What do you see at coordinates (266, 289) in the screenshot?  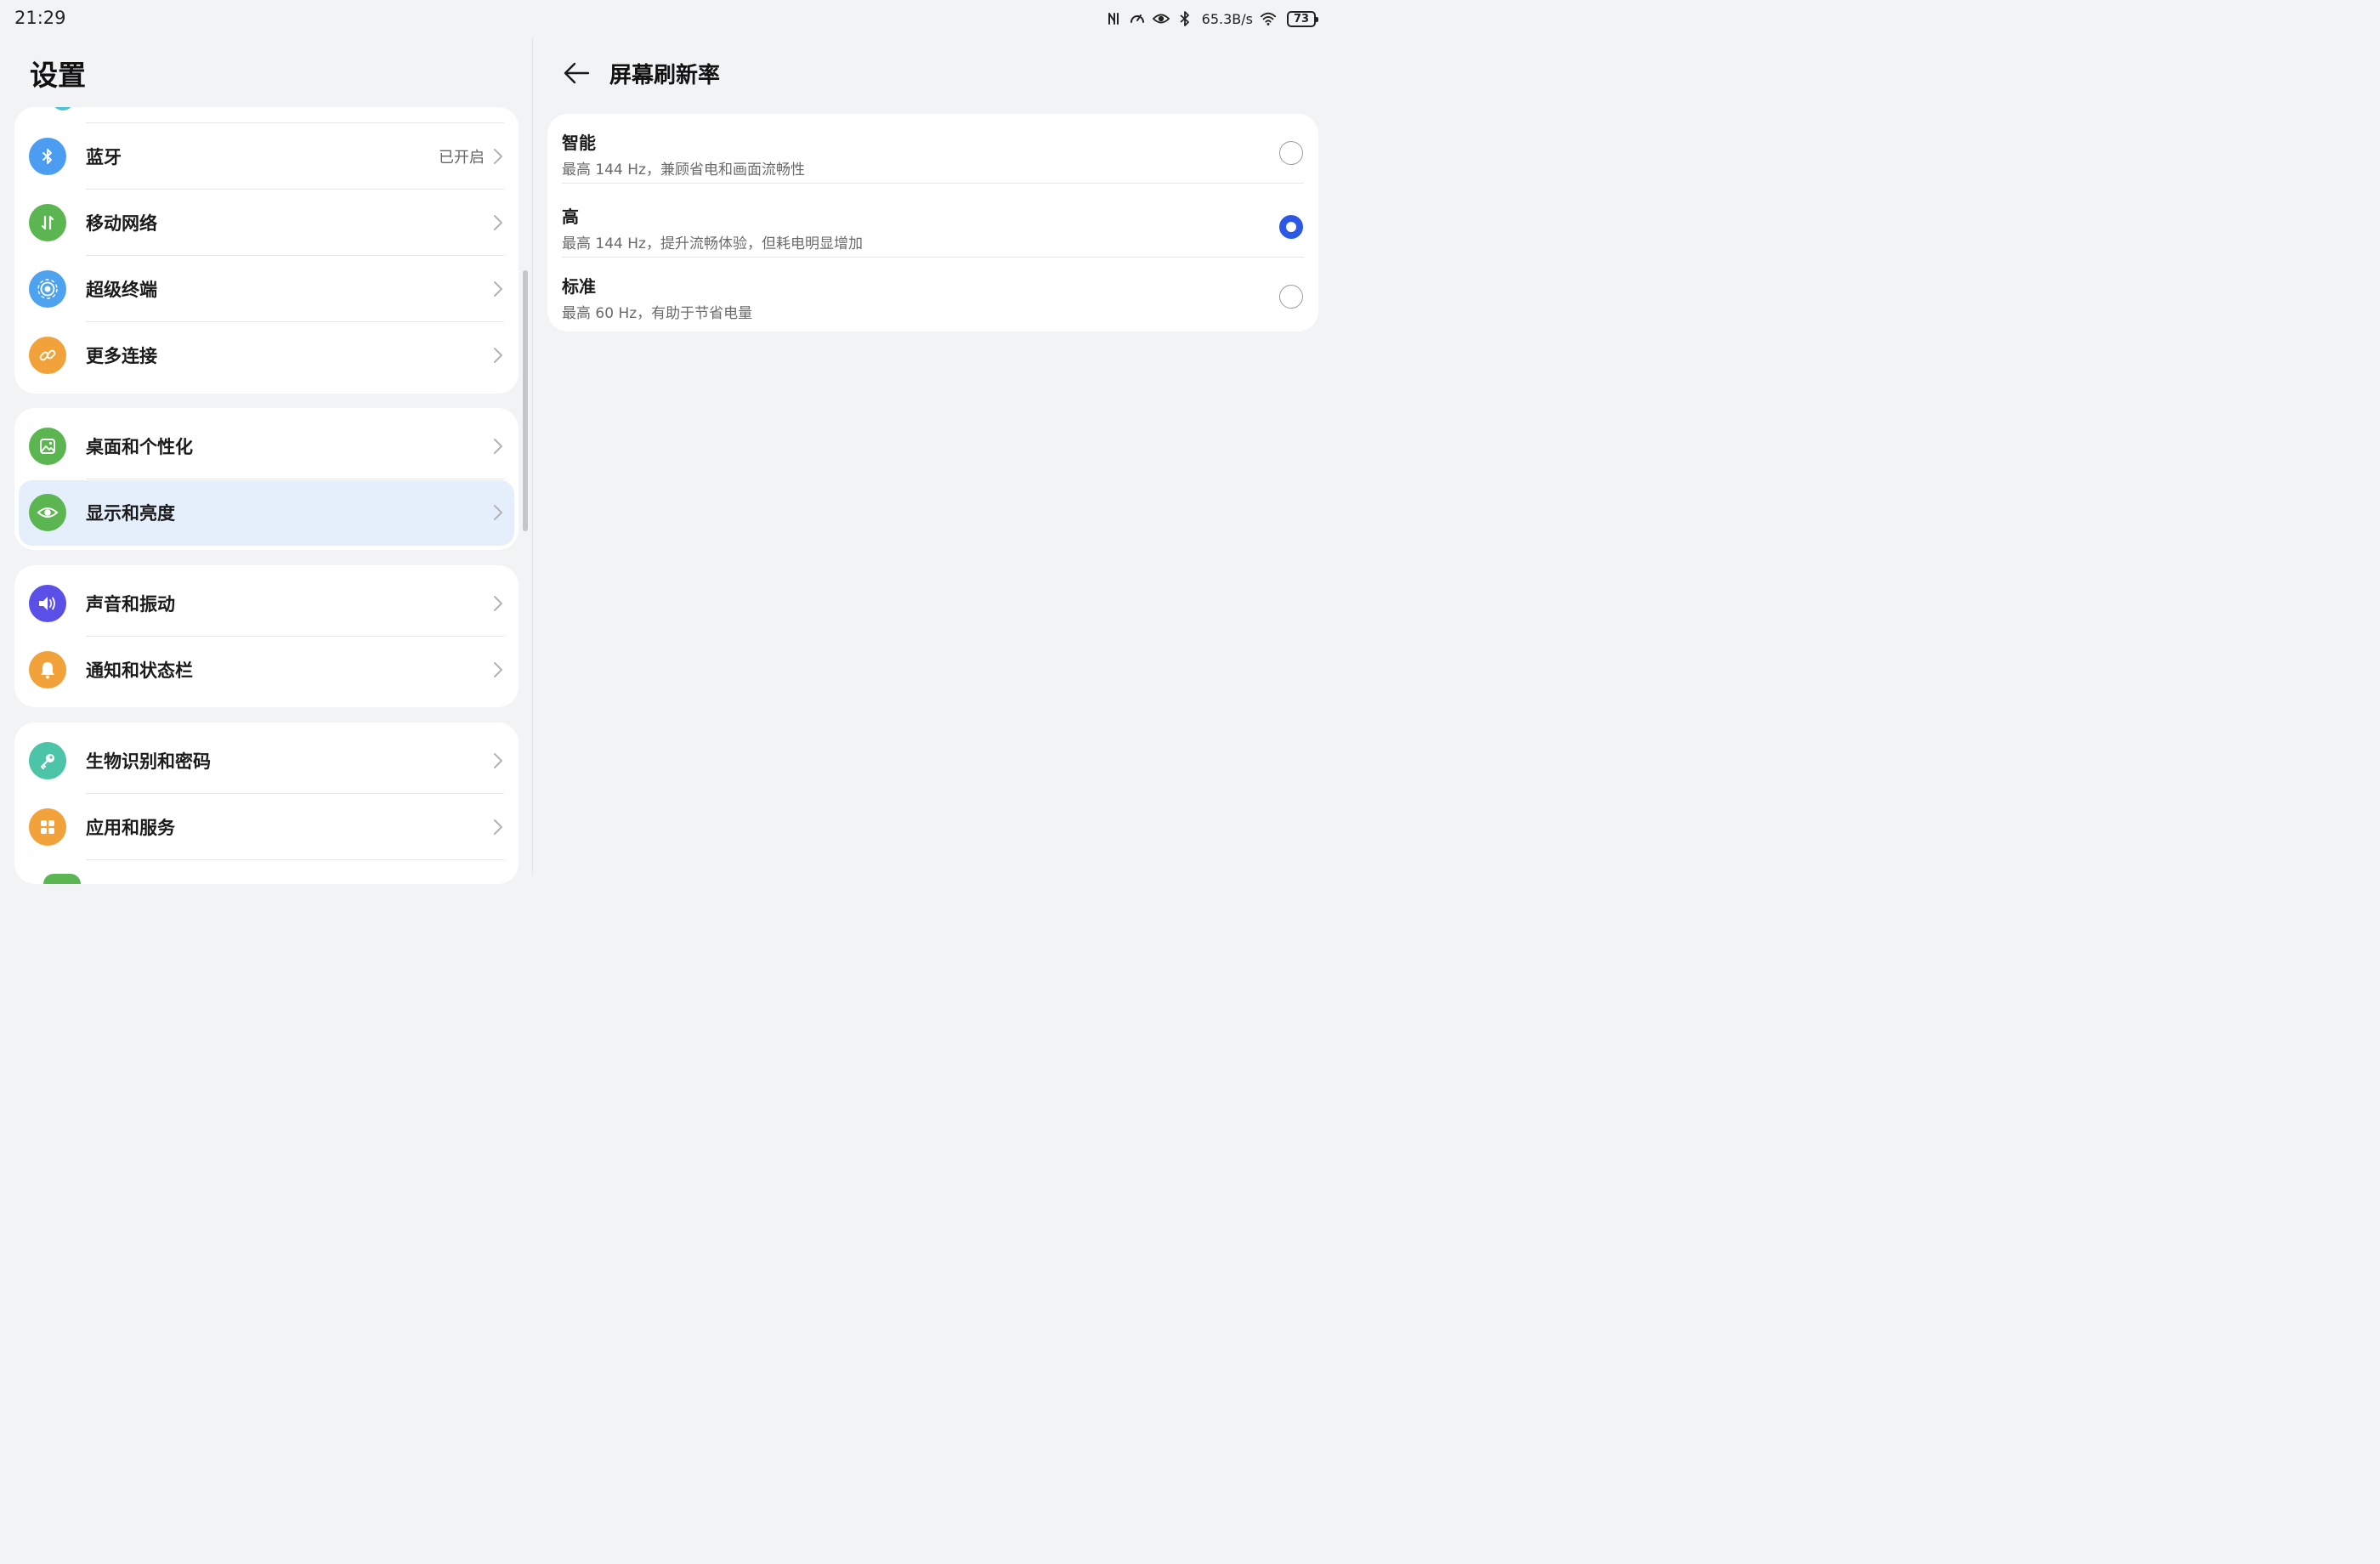 I see `settings-item-super-device: 超级终端` at bounding box center [266, 289].